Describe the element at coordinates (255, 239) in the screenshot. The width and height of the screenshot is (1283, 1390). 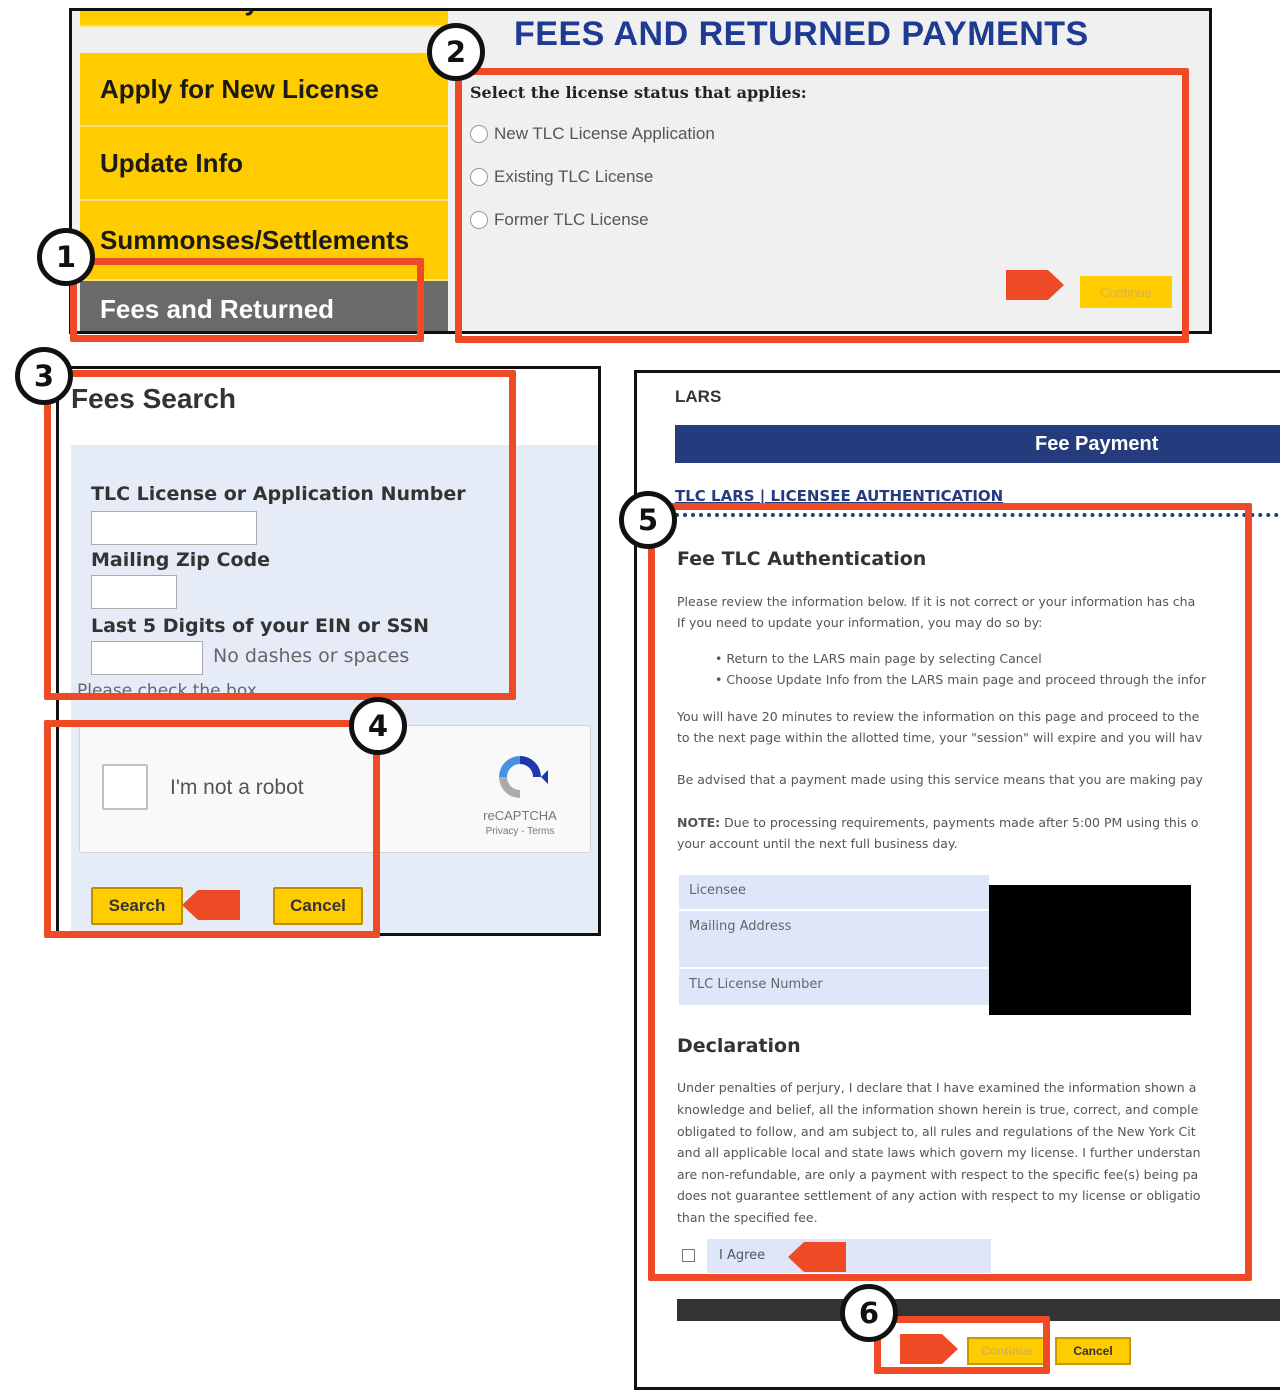
I see `menu-item-label: Summonses/Settlements` at that location.